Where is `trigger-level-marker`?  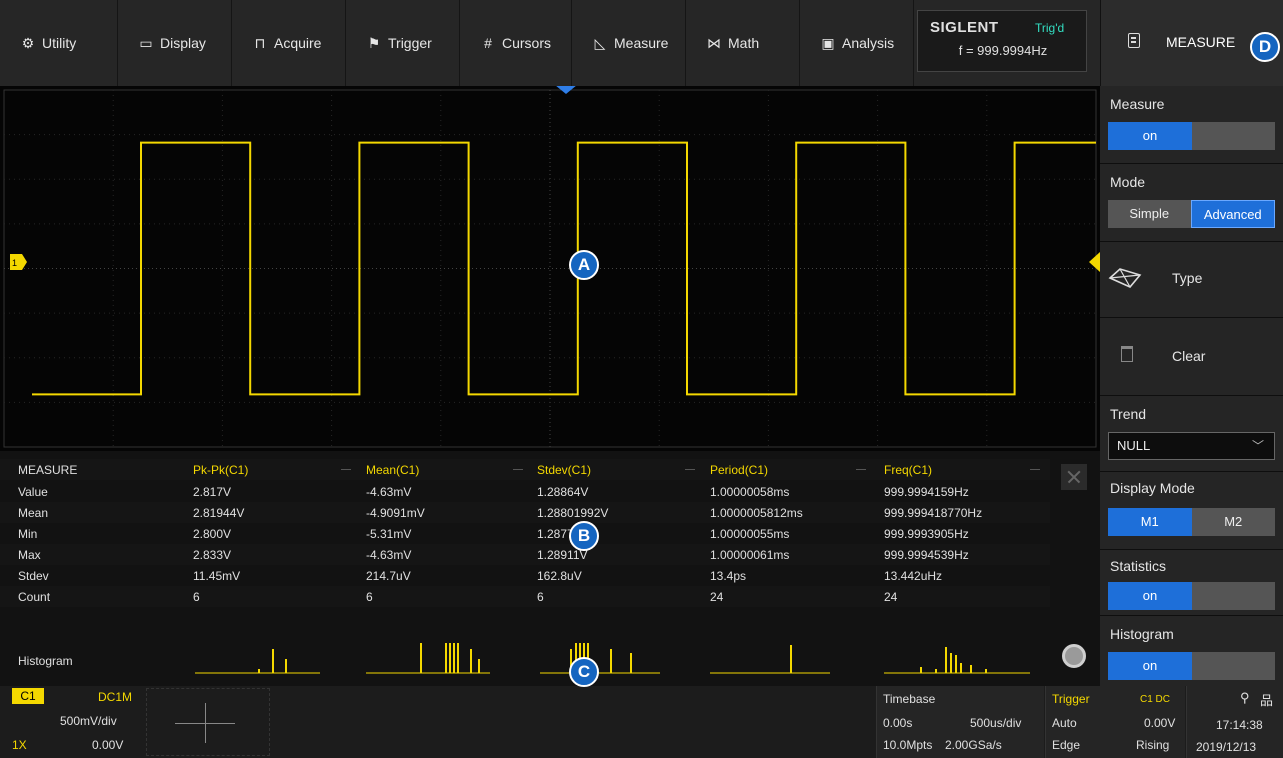 trigger-level-marker is located at coordinates (1094, 262).